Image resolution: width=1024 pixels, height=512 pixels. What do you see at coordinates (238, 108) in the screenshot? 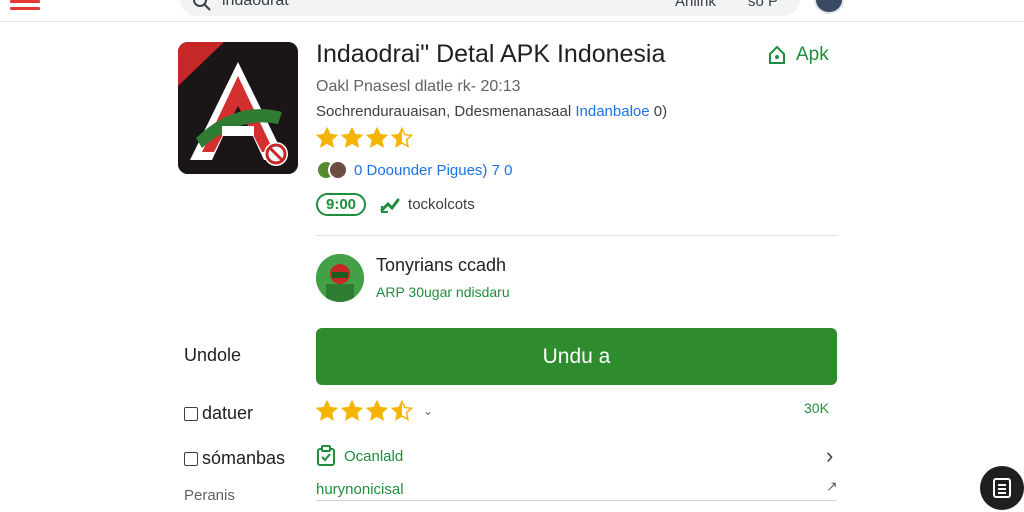
I see `app-icon` at bounding box center [238, 108].